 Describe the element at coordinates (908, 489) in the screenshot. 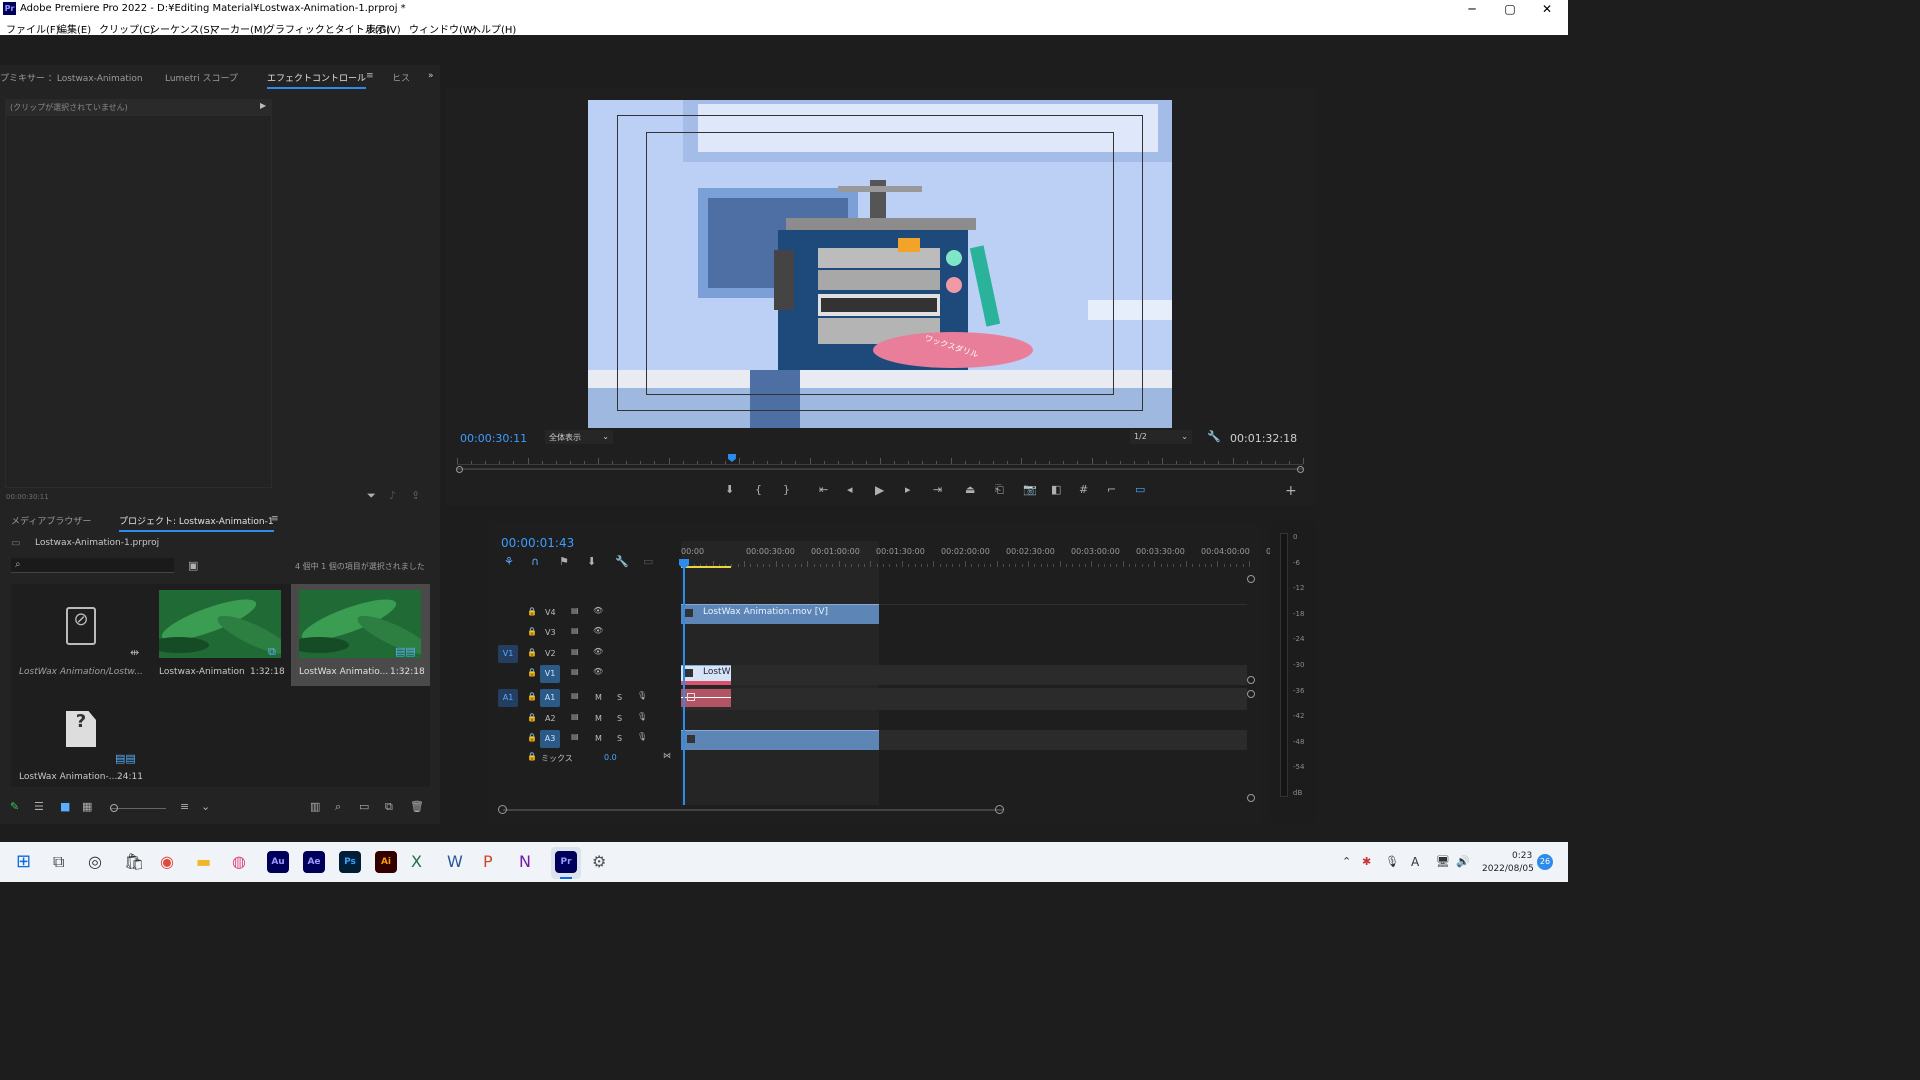

I see `step-forward-icon: ▸` at that location.